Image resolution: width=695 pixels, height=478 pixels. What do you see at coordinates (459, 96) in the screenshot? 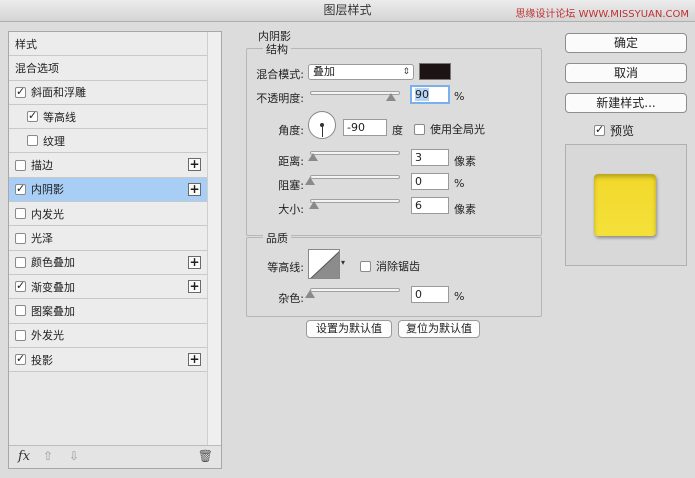
I see `opacity-unit: %` at bounding box center [459, 96].